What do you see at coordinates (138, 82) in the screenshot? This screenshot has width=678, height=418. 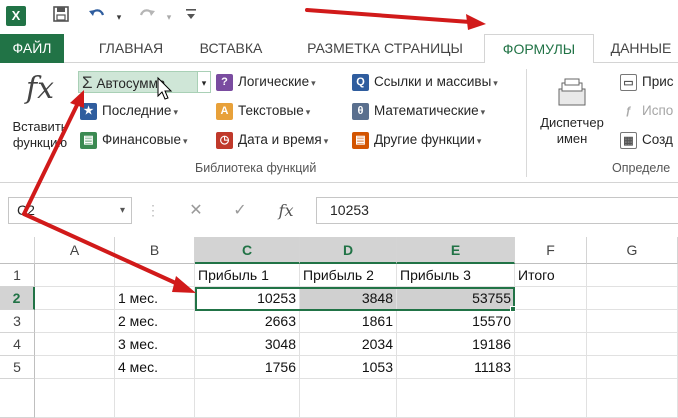 I see `autosum-button: Σ Автосумма` at bounding box center [138, 82].